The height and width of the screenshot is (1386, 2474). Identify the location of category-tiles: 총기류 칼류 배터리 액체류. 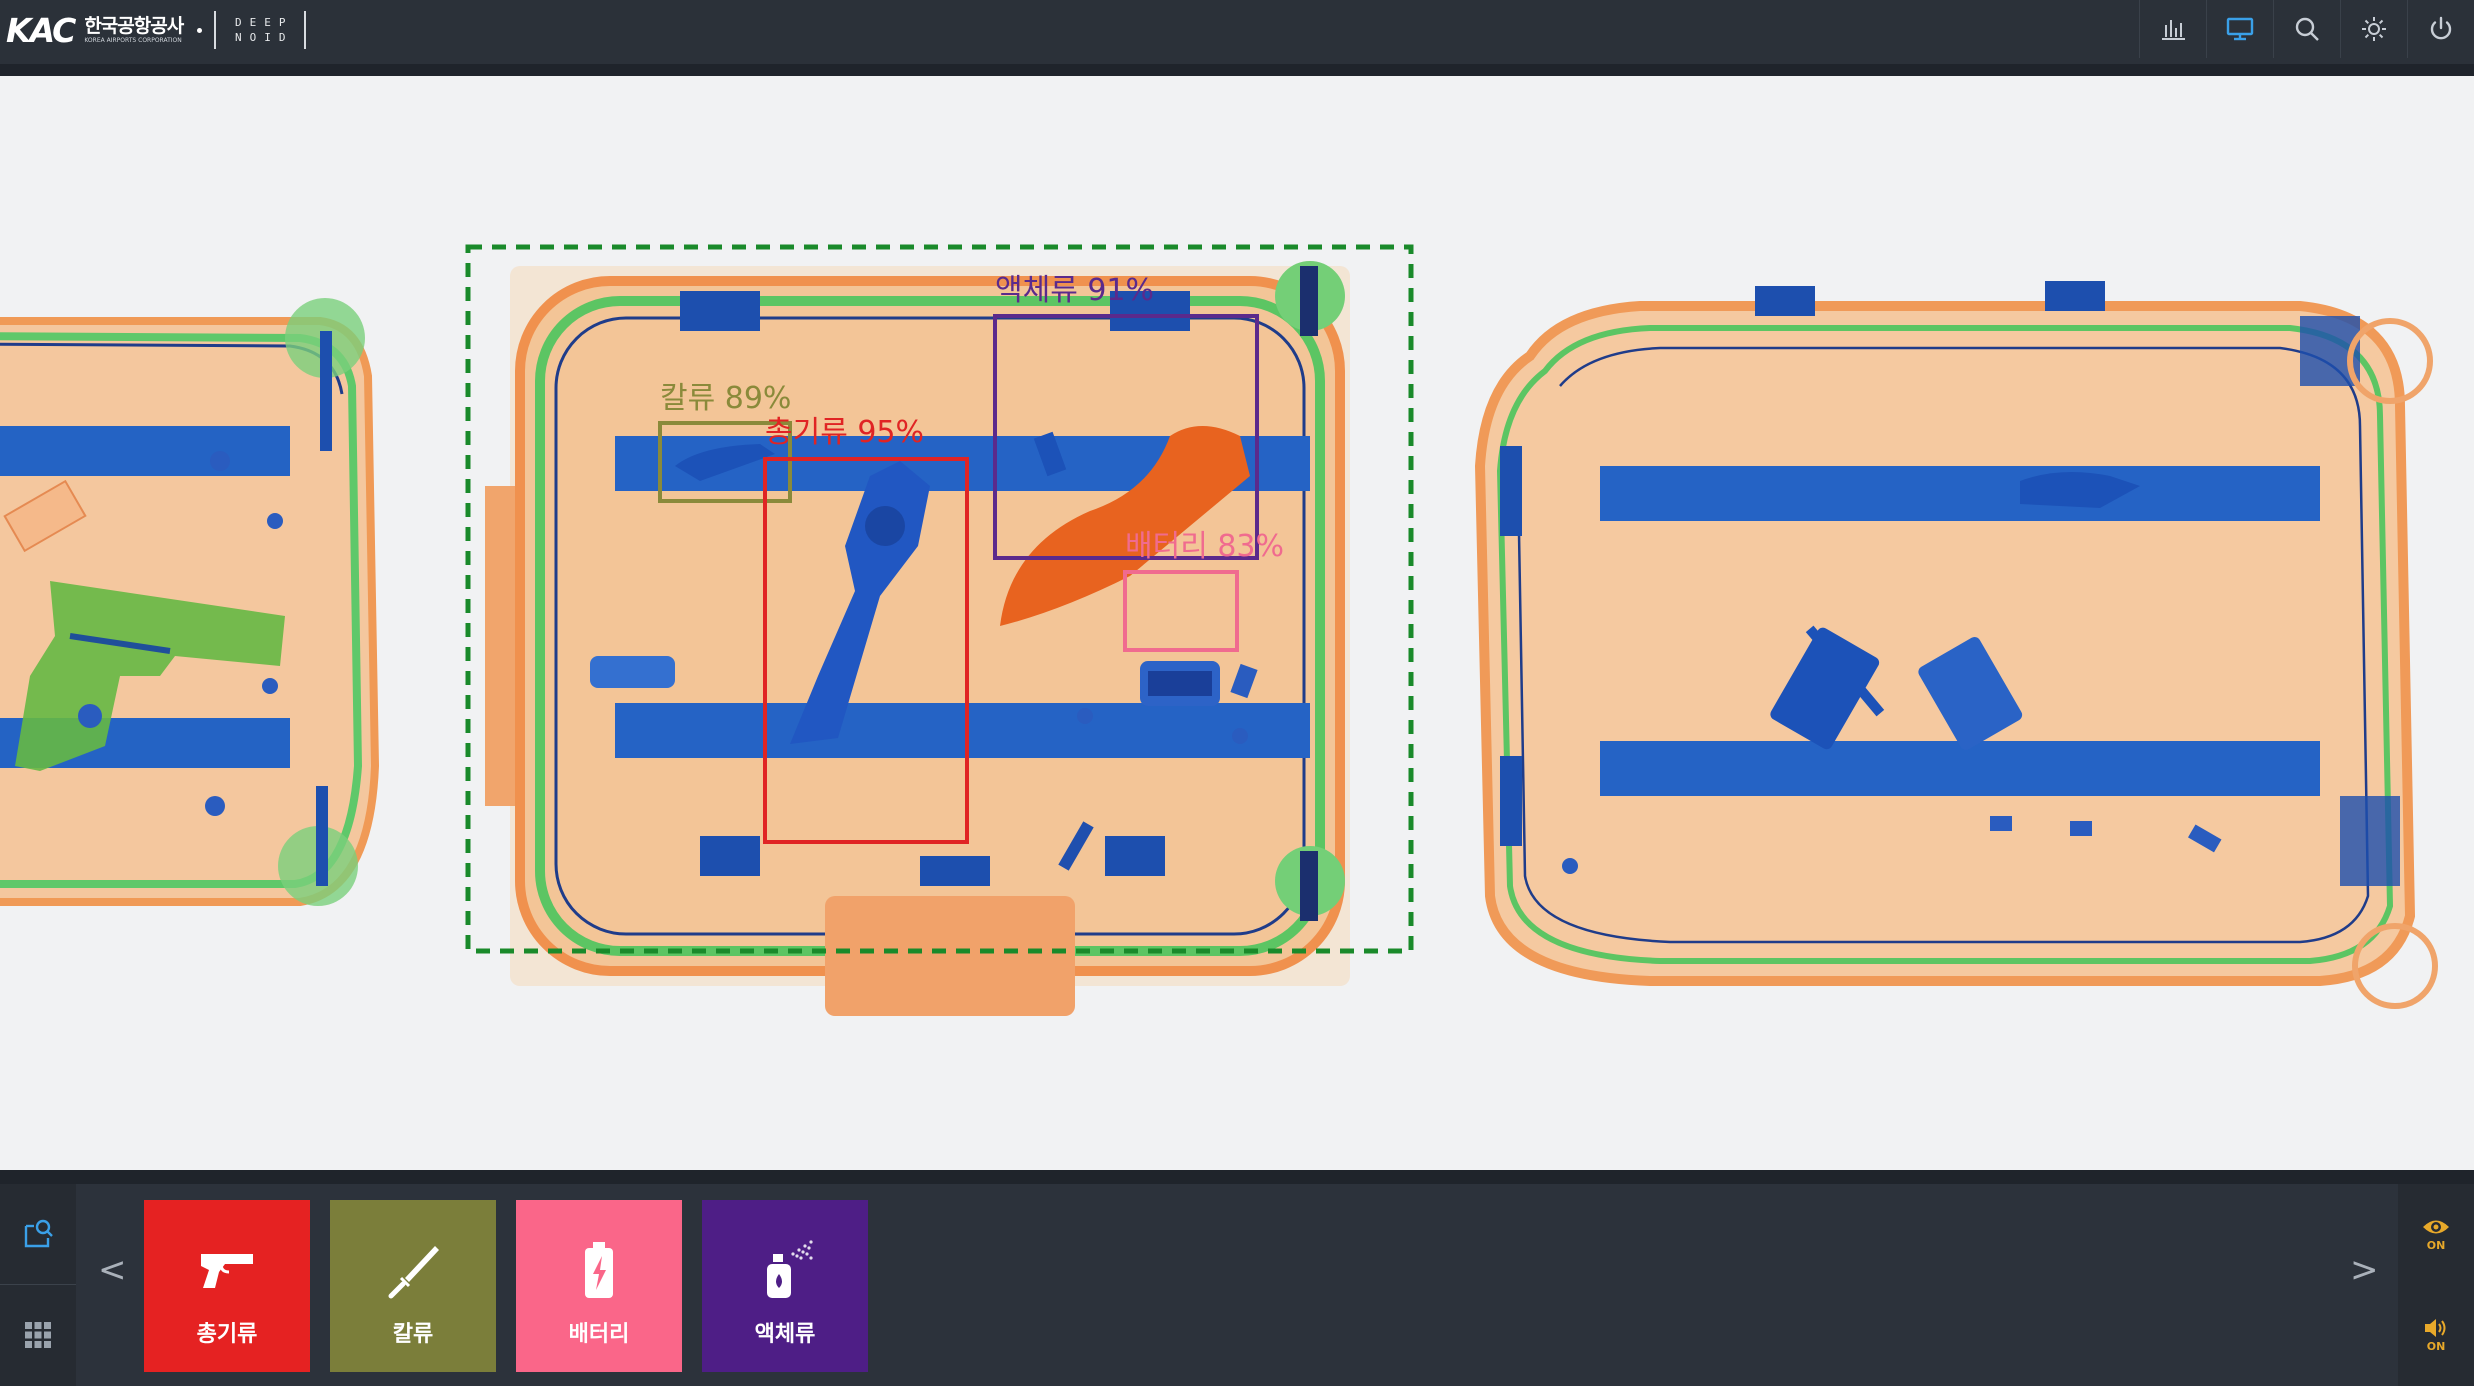
(506, 1286).